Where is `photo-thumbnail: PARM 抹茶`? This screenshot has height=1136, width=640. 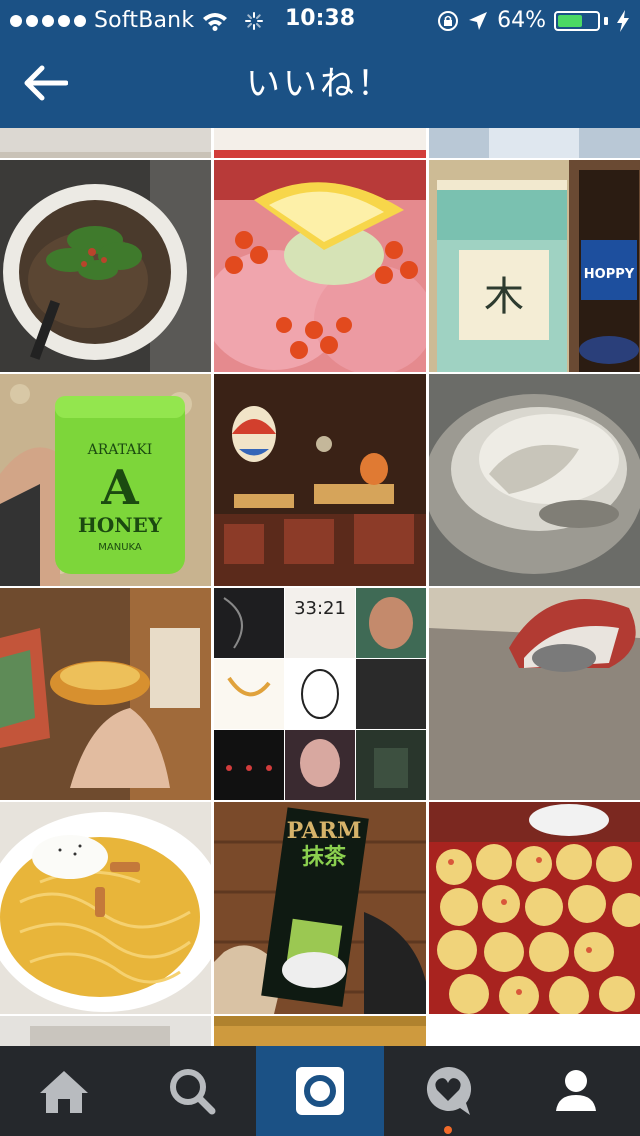 photo-thumbnail: PARM 抹茶 is located at coordinates (320, 908).